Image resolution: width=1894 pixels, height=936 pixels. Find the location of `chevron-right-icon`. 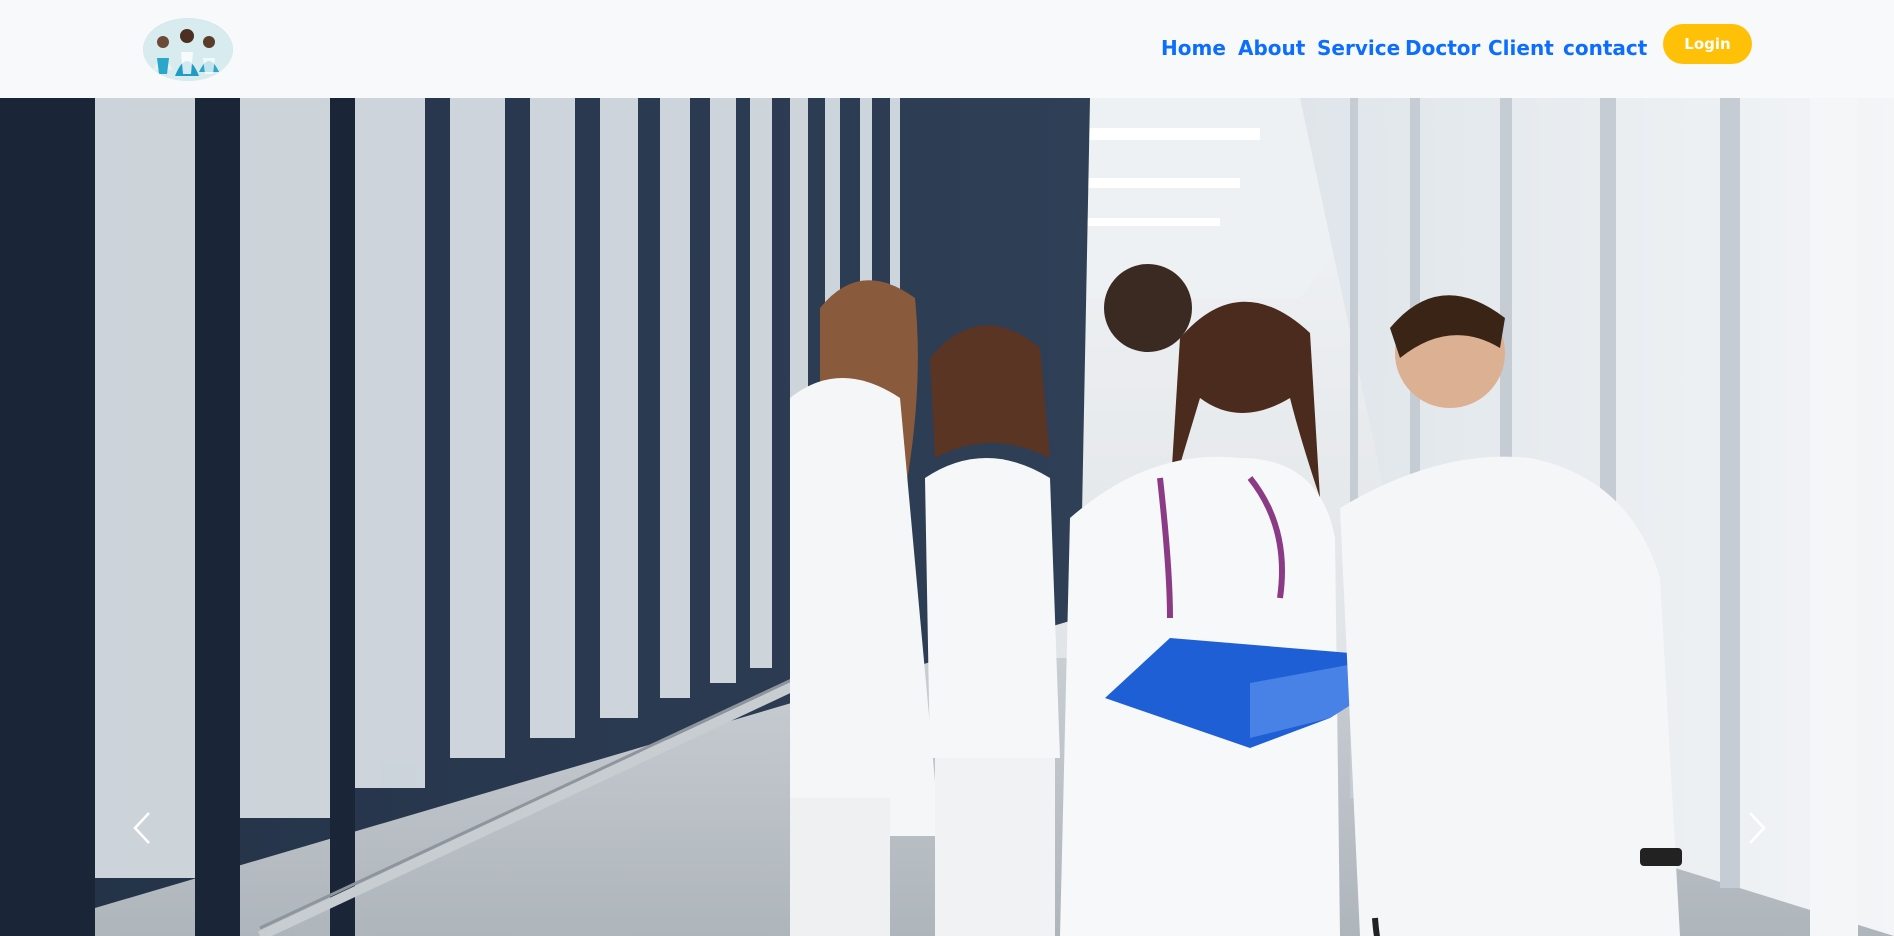

chevron-right-icon is located at coordinates (1757, 828).